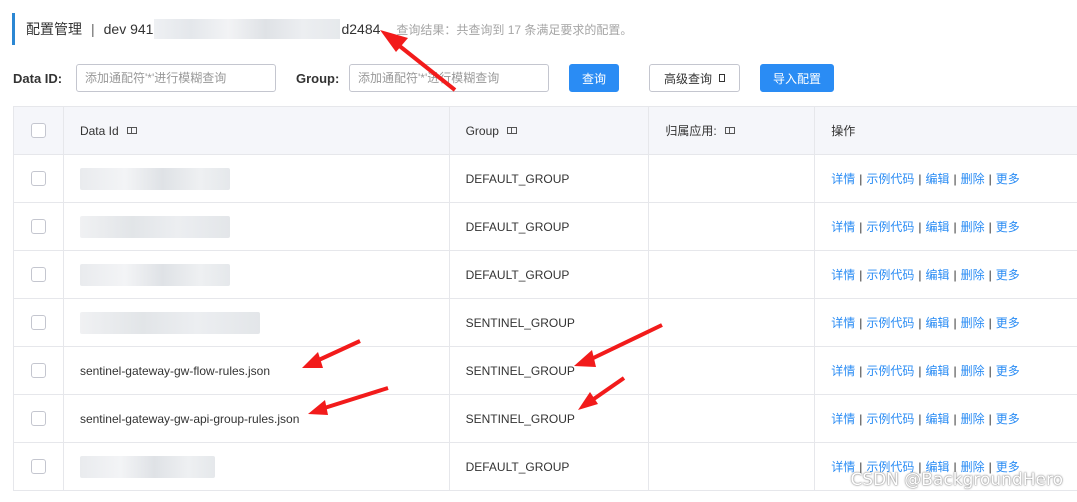  What do you see at coordinates (722, 78) in the screenshot?
I see `expand-icon` at bounding box center [722, 78].